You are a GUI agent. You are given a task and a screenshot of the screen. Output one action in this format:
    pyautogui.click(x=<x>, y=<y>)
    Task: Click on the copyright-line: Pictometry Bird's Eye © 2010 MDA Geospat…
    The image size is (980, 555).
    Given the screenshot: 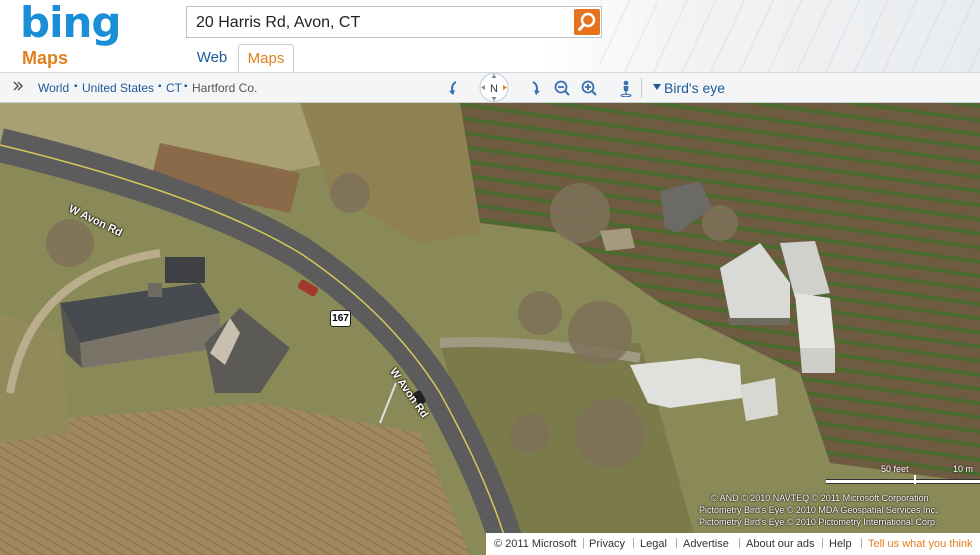 What is the action you would take?
    pyautogui.click(x=818, y=510)
    